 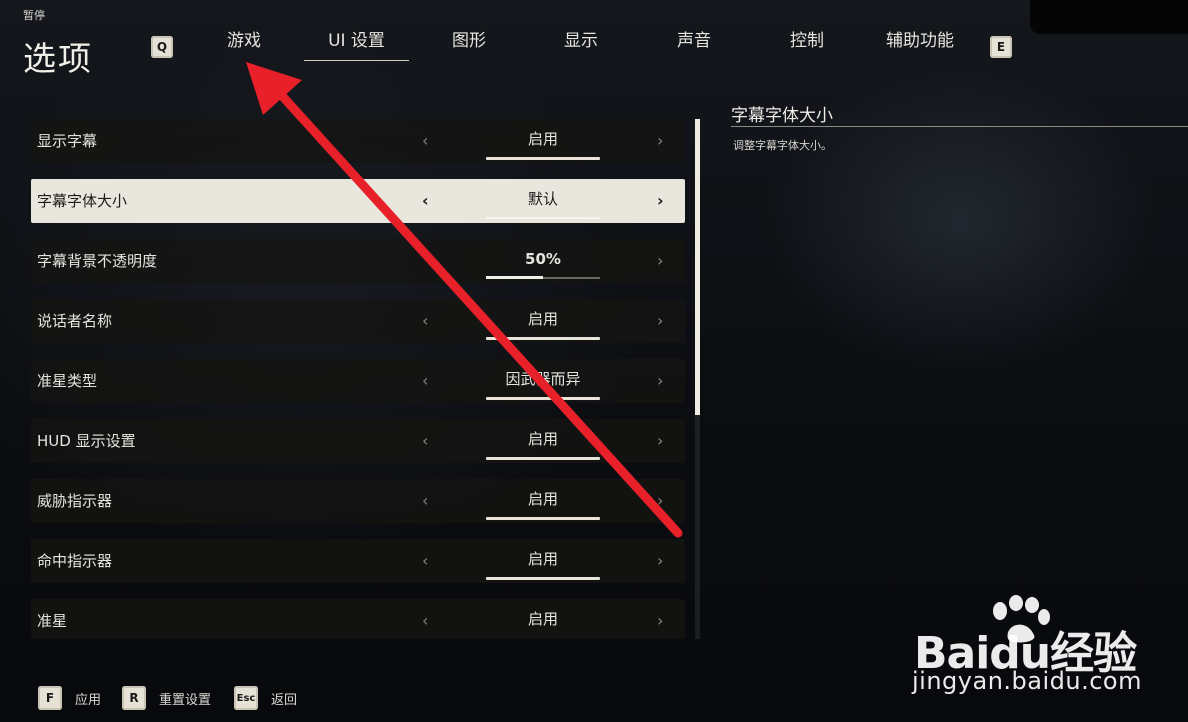 I want to click on setting-value: 默认, so click(x=542, y=199).